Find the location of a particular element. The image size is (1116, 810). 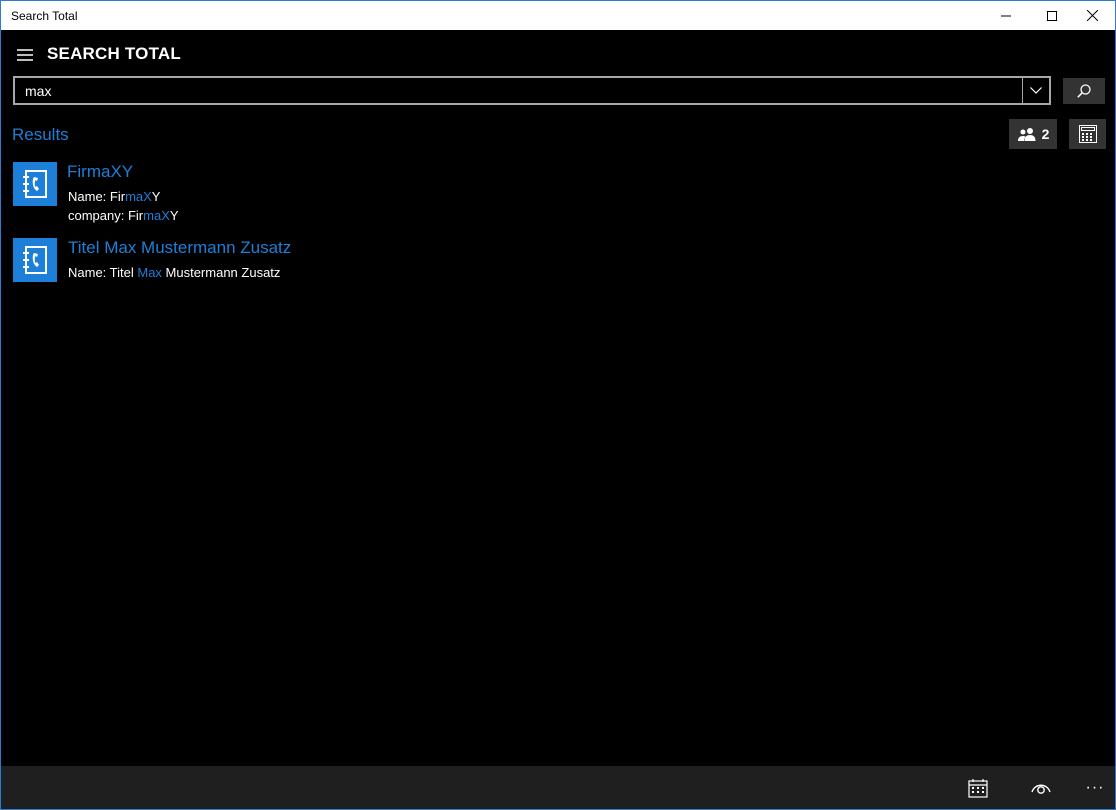

detail-text: Mustermann Zusatz is located at coordinates (221, 272).